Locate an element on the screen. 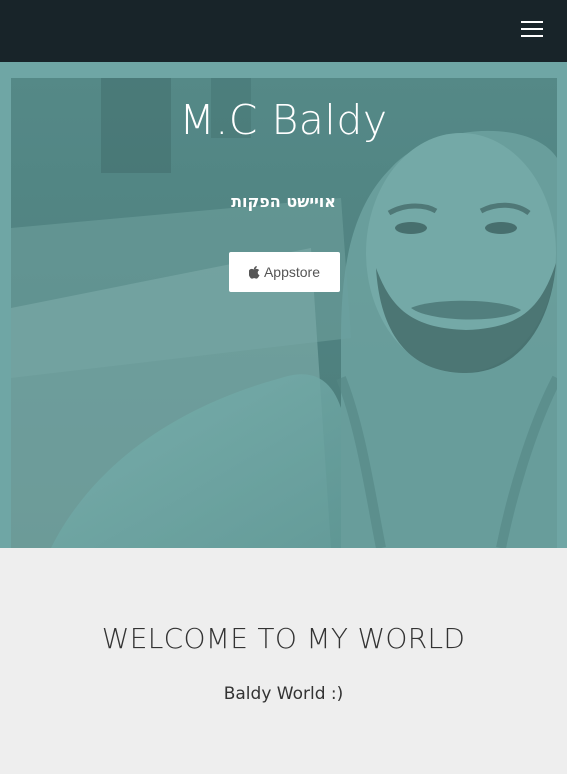 The width and height of the screenshot is (567, 774). welcome-title: WELCOME TO MY WORLD is located at coordinates (283, 638).